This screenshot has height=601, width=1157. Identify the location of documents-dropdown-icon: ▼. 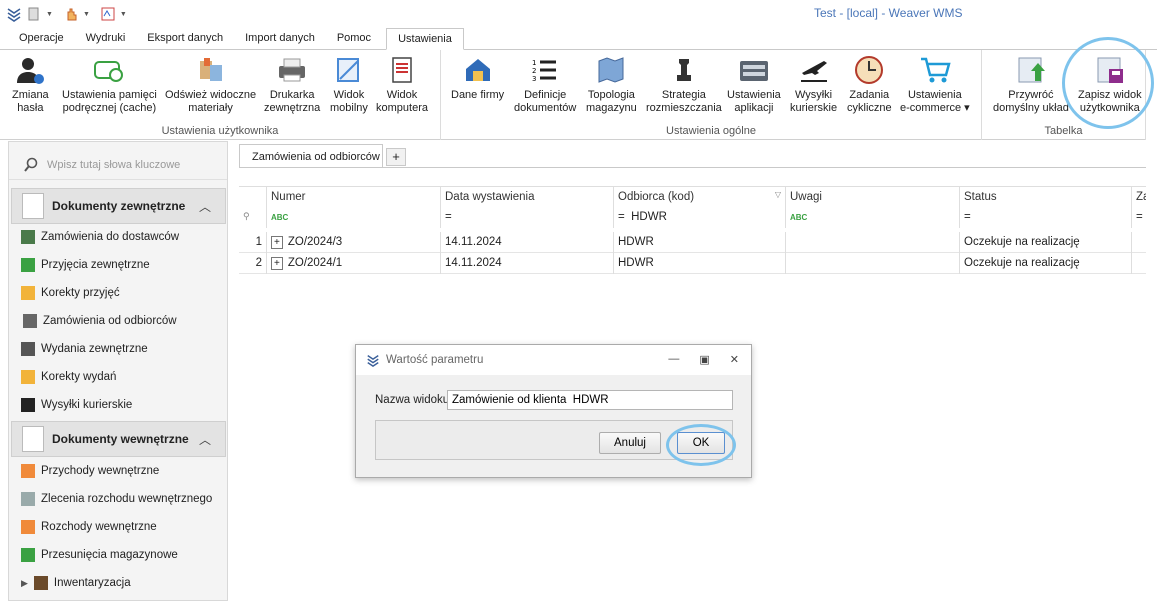
(49, 14).